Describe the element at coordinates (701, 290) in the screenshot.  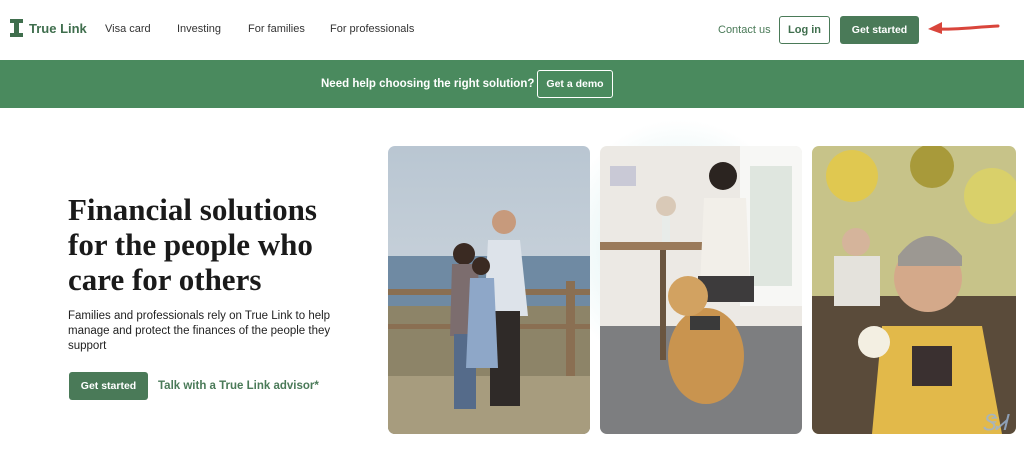
I see `woman-with-dog-photo` at that location.